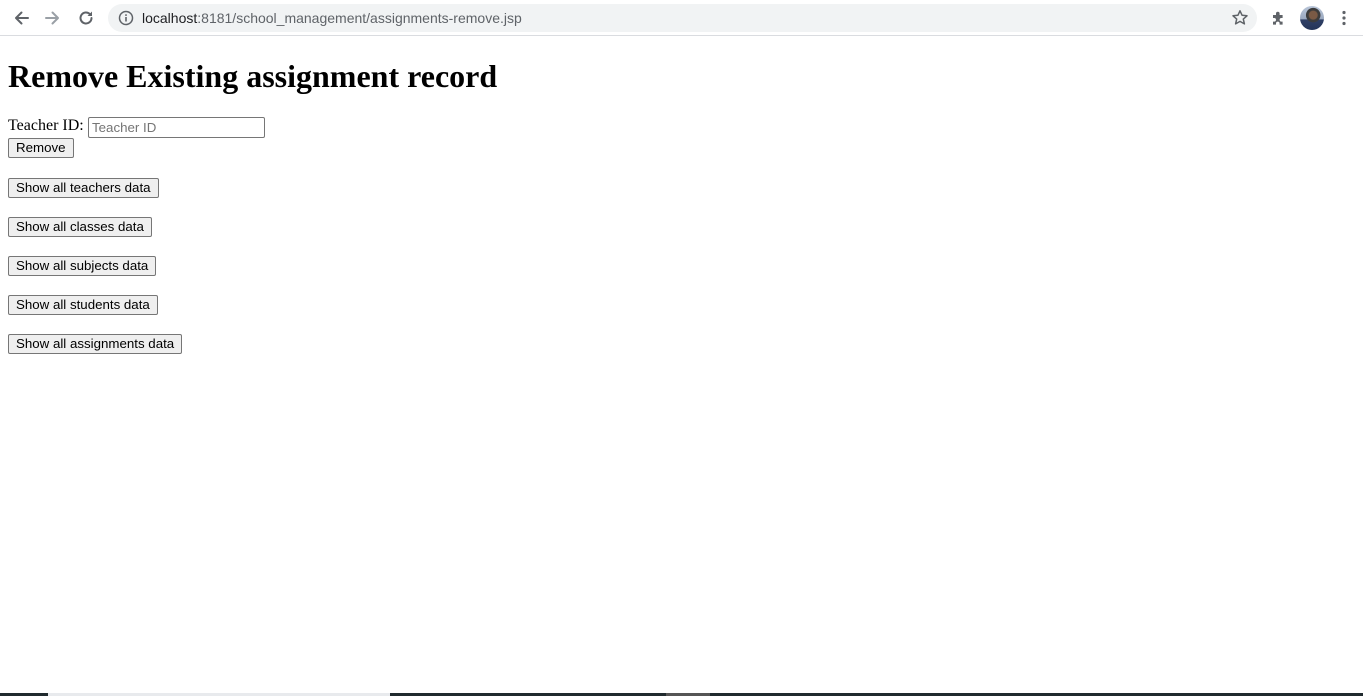 This screenshot has height=696, width=1363. I want to click on teacher-id-row: Teacher ID:, so click(136, 127).